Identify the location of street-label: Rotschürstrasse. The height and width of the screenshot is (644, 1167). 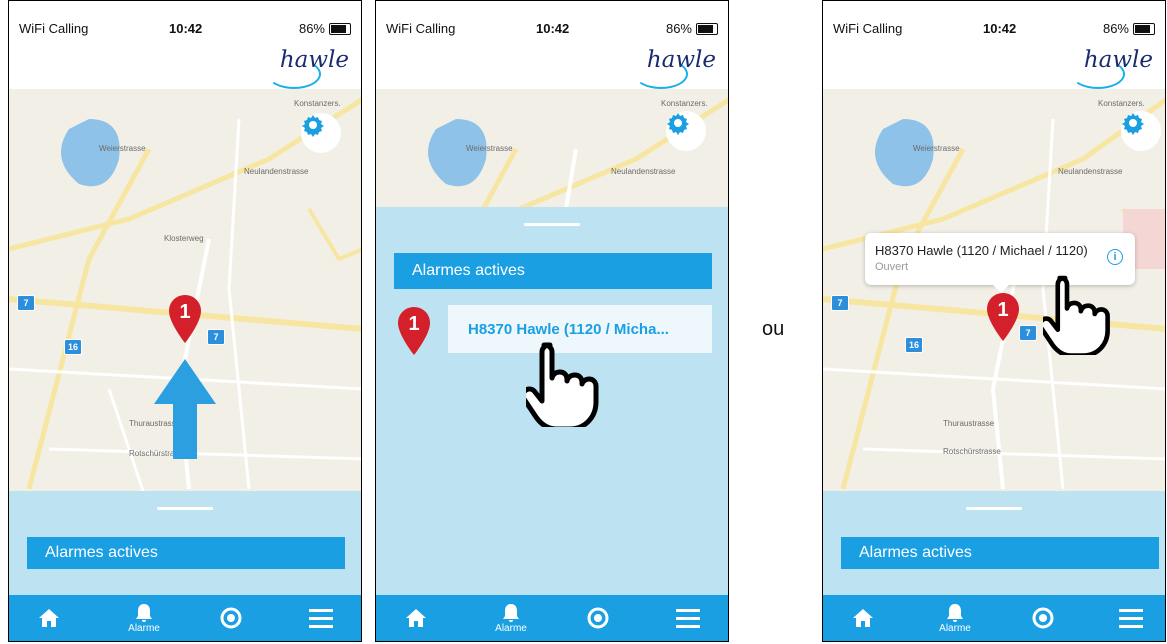
(972, 451).